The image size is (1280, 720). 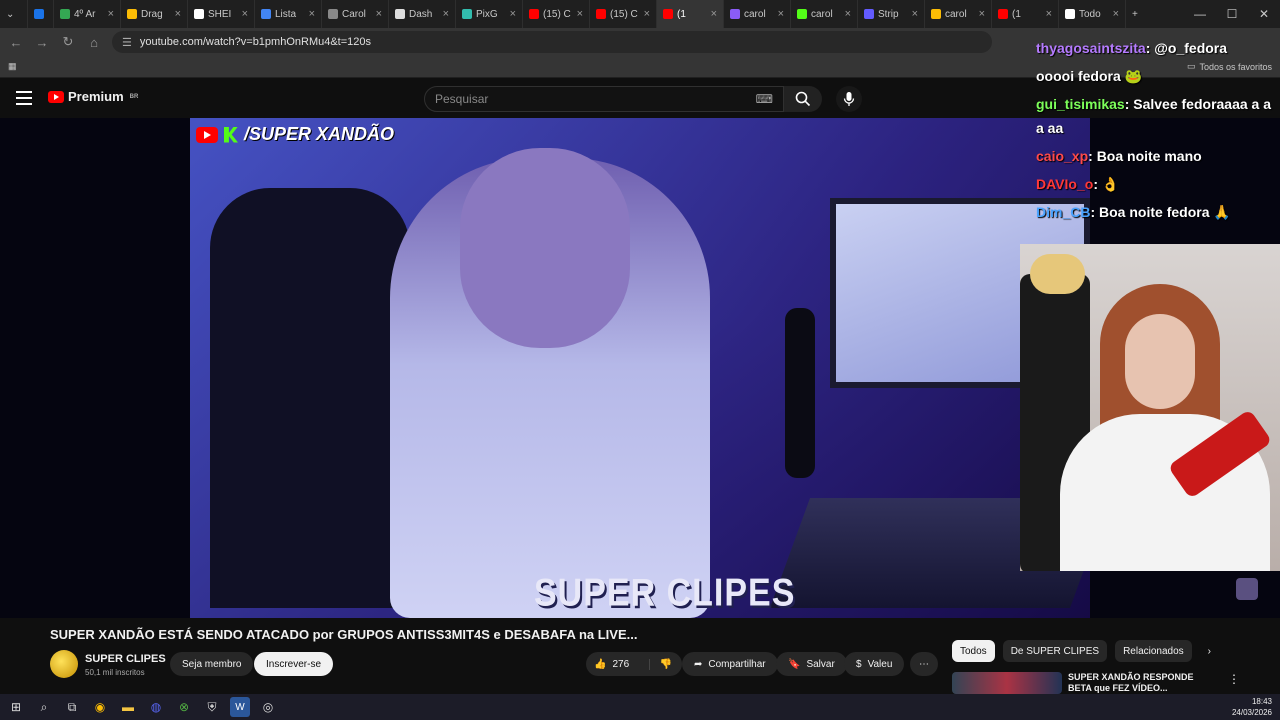 I want to click on reload-icon: ↻, so click(x=68, y=42).